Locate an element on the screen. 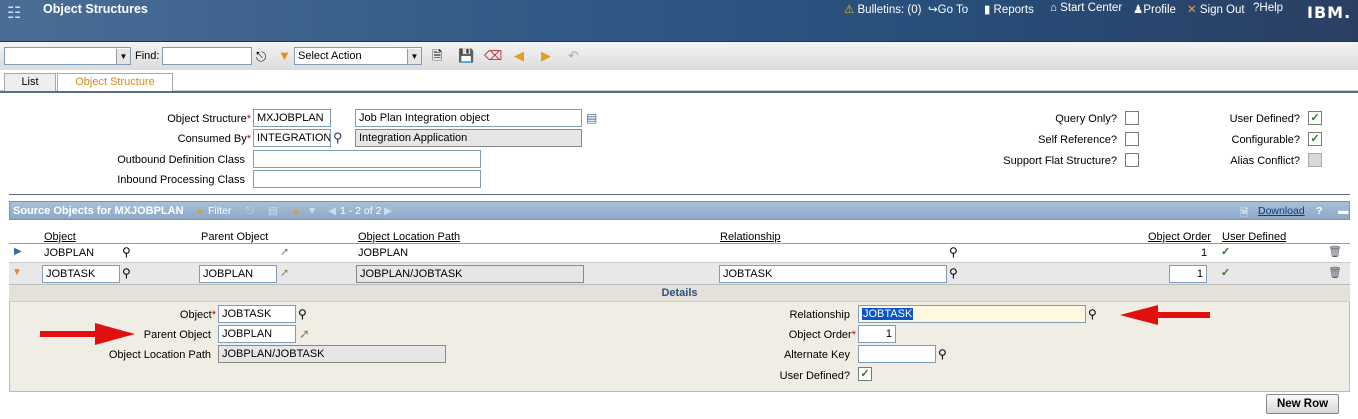 The width and height of the screenshot is (1358, 419). filter-icon: ▸ is located at coordinates (200, 211).